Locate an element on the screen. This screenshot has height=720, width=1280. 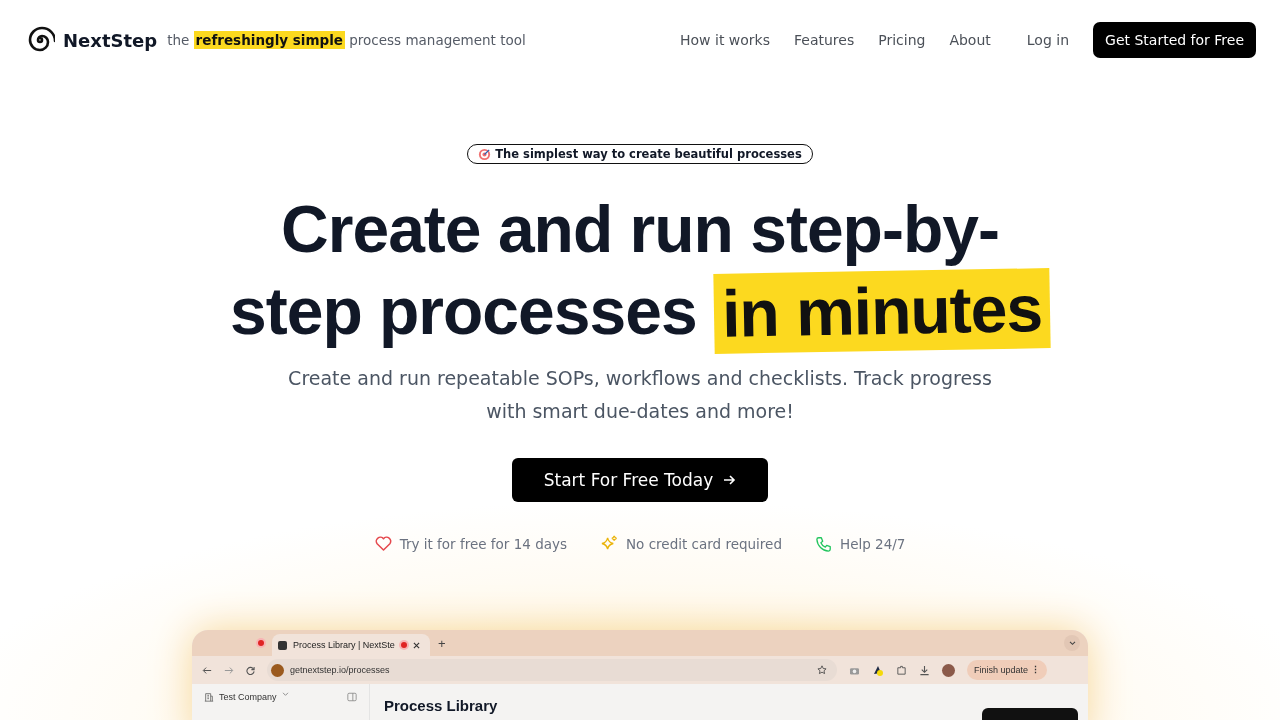
star-icon is located at coordinates (822, 670).